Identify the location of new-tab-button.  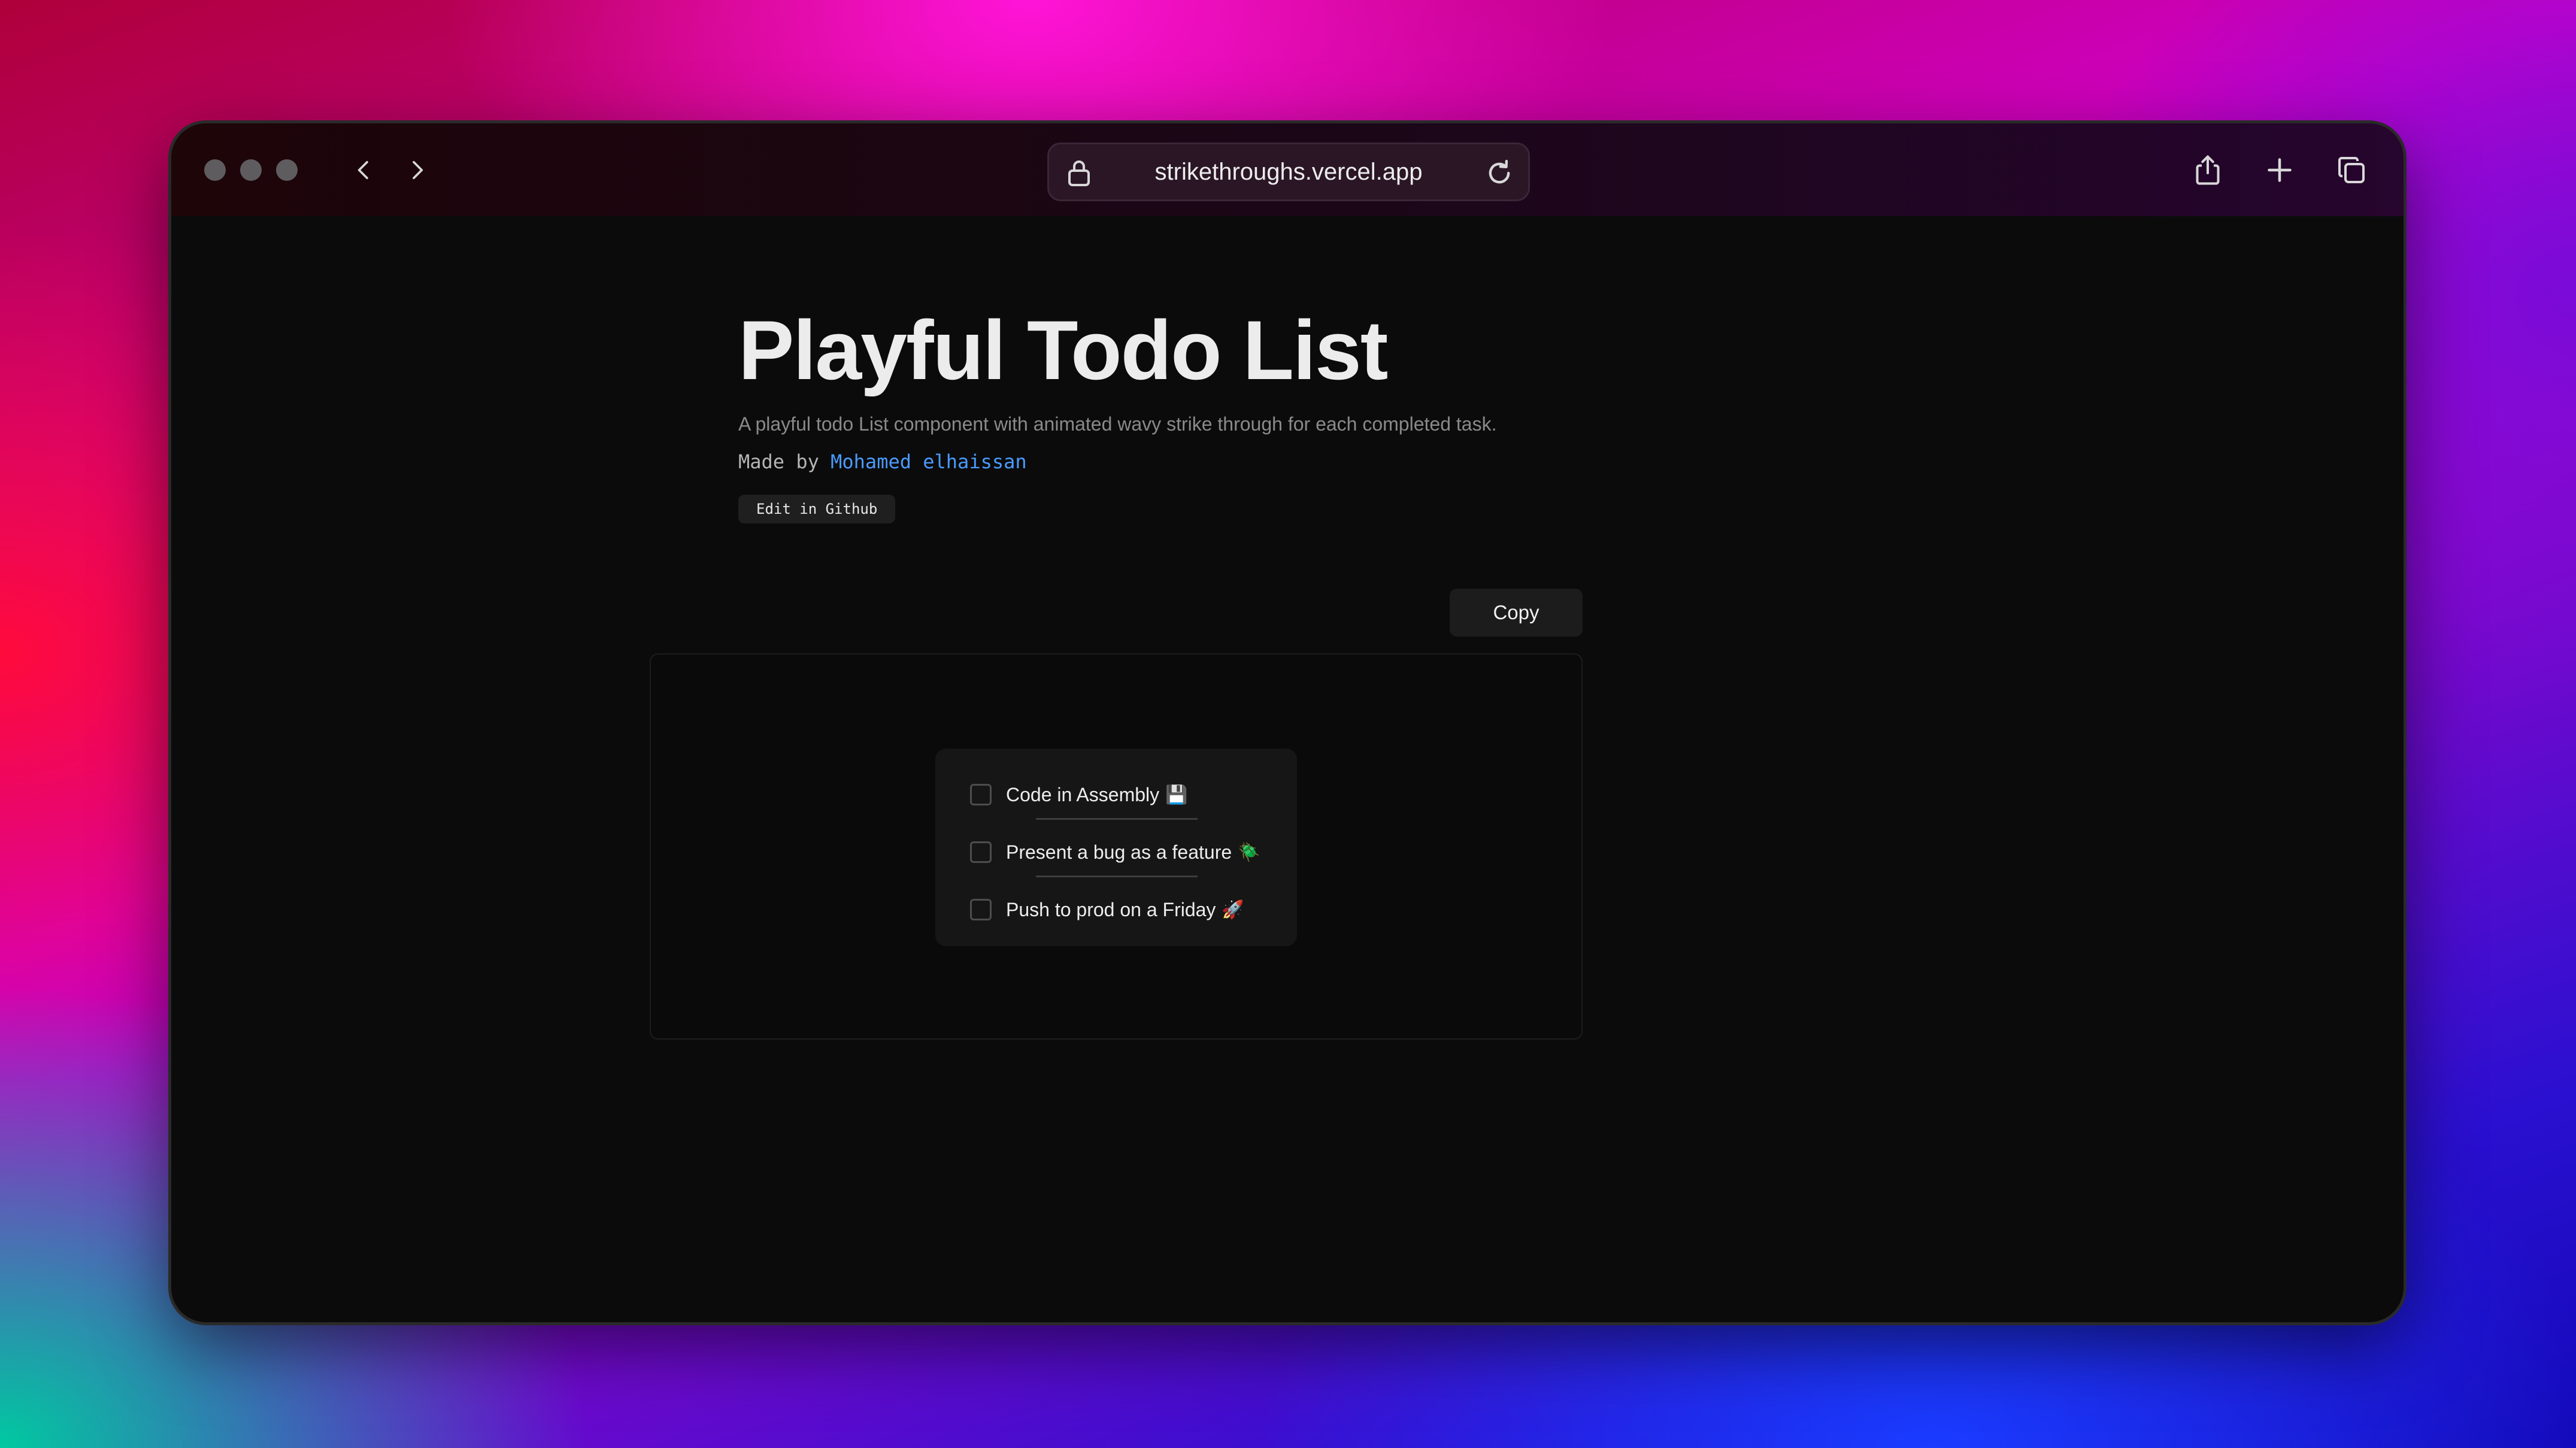
(2280, 170).